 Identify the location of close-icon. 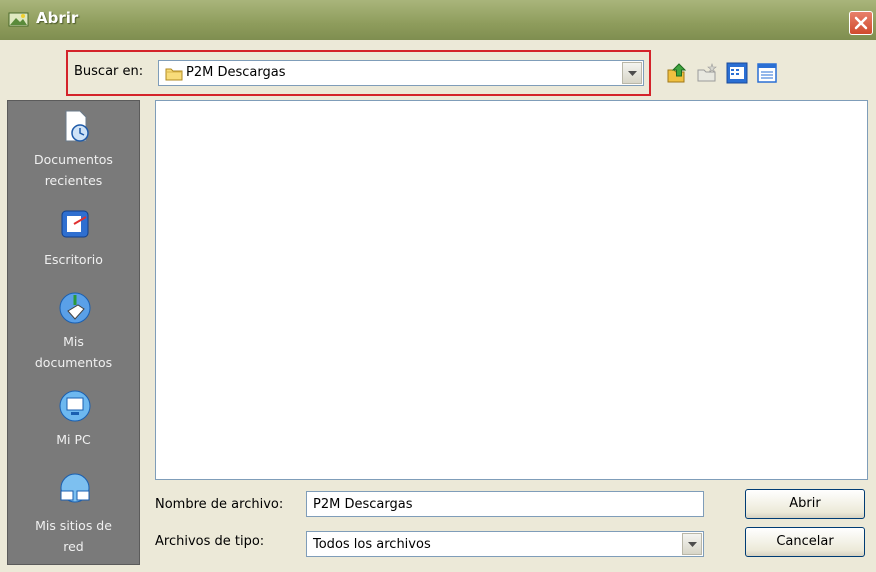
(861, 23).